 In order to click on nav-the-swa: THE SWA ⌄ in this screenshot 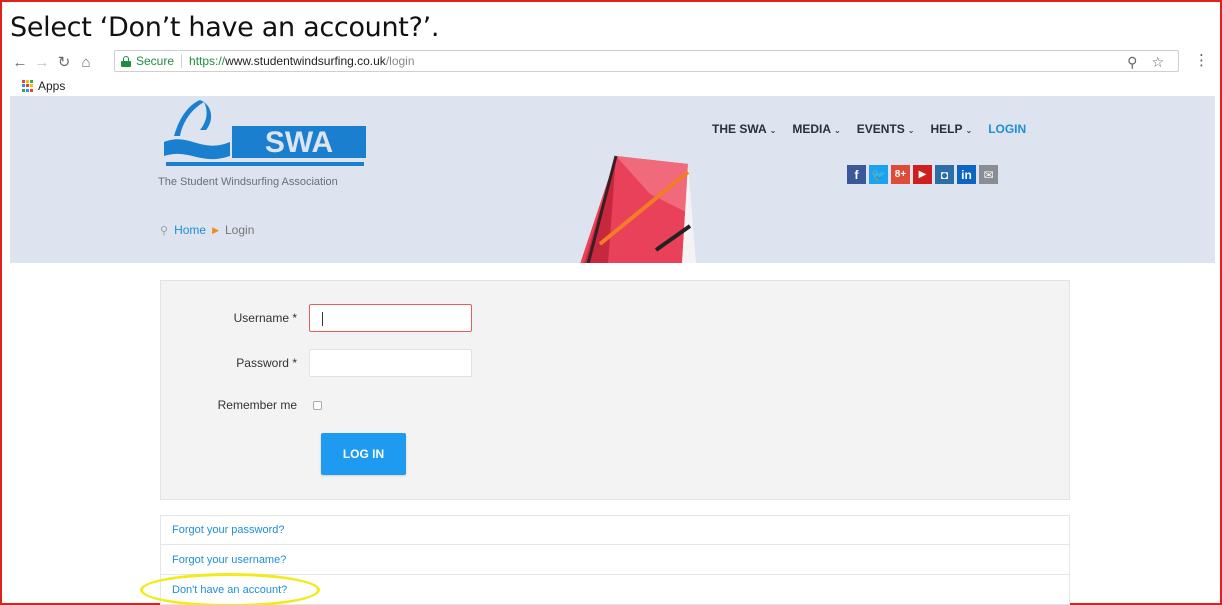, I will do `click(744, 129)`.